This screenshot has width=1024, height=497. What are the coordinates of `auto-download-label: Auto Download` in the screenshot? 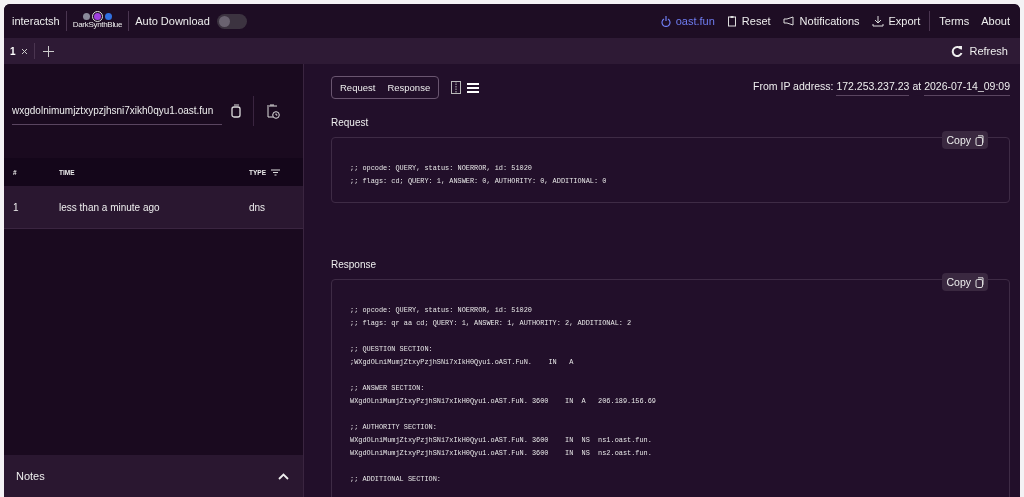 It's located at (172, 21).